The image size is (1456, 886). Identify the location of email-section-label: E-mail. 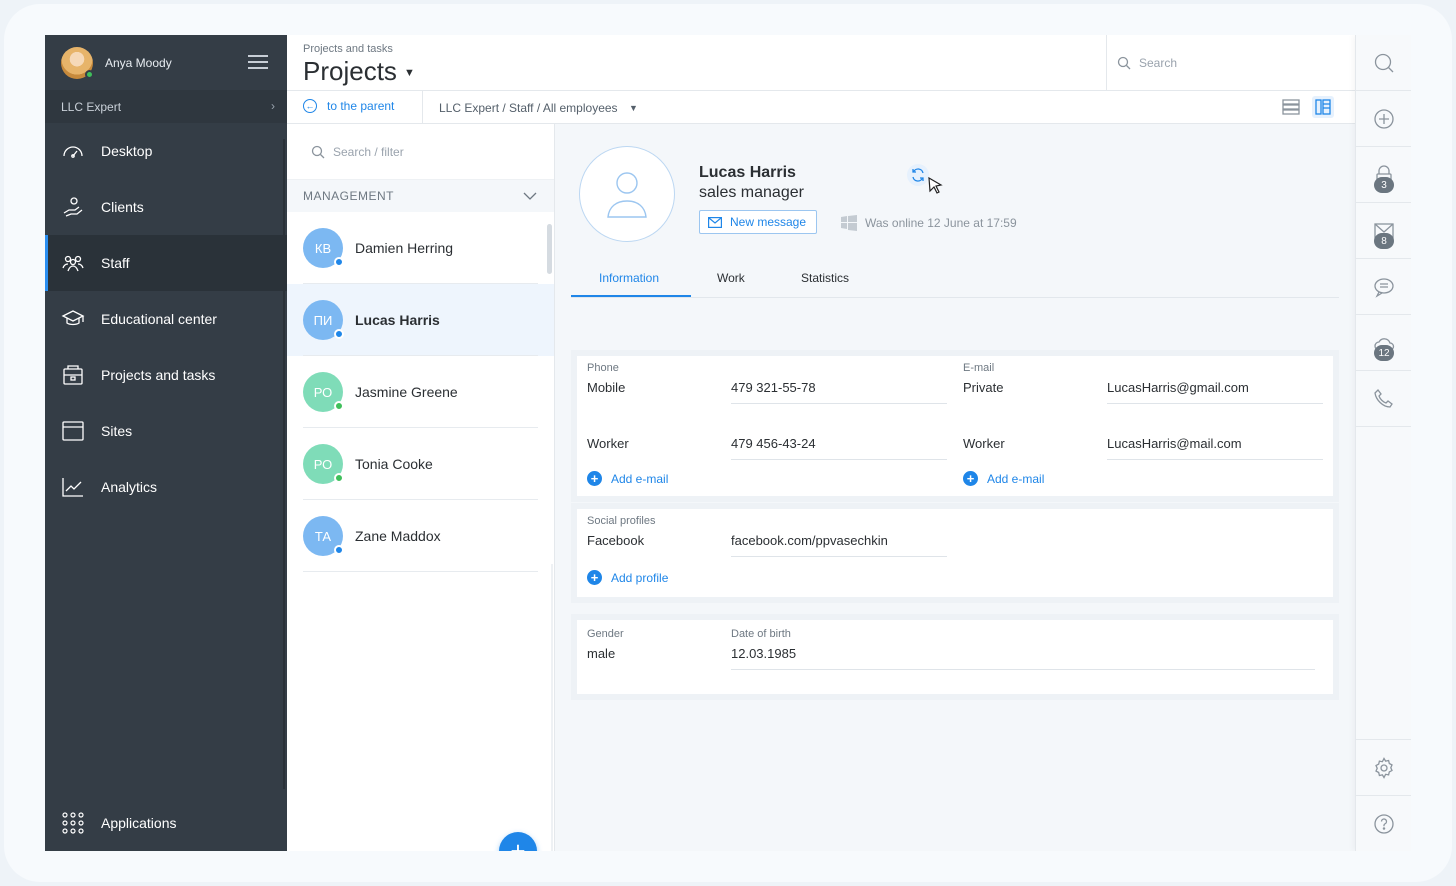
(979, 368).